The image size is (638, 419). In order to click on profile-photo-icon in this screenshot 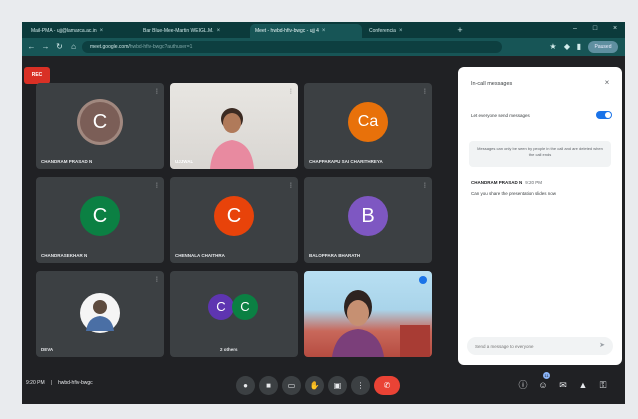, I will do `click(100, 313)`.